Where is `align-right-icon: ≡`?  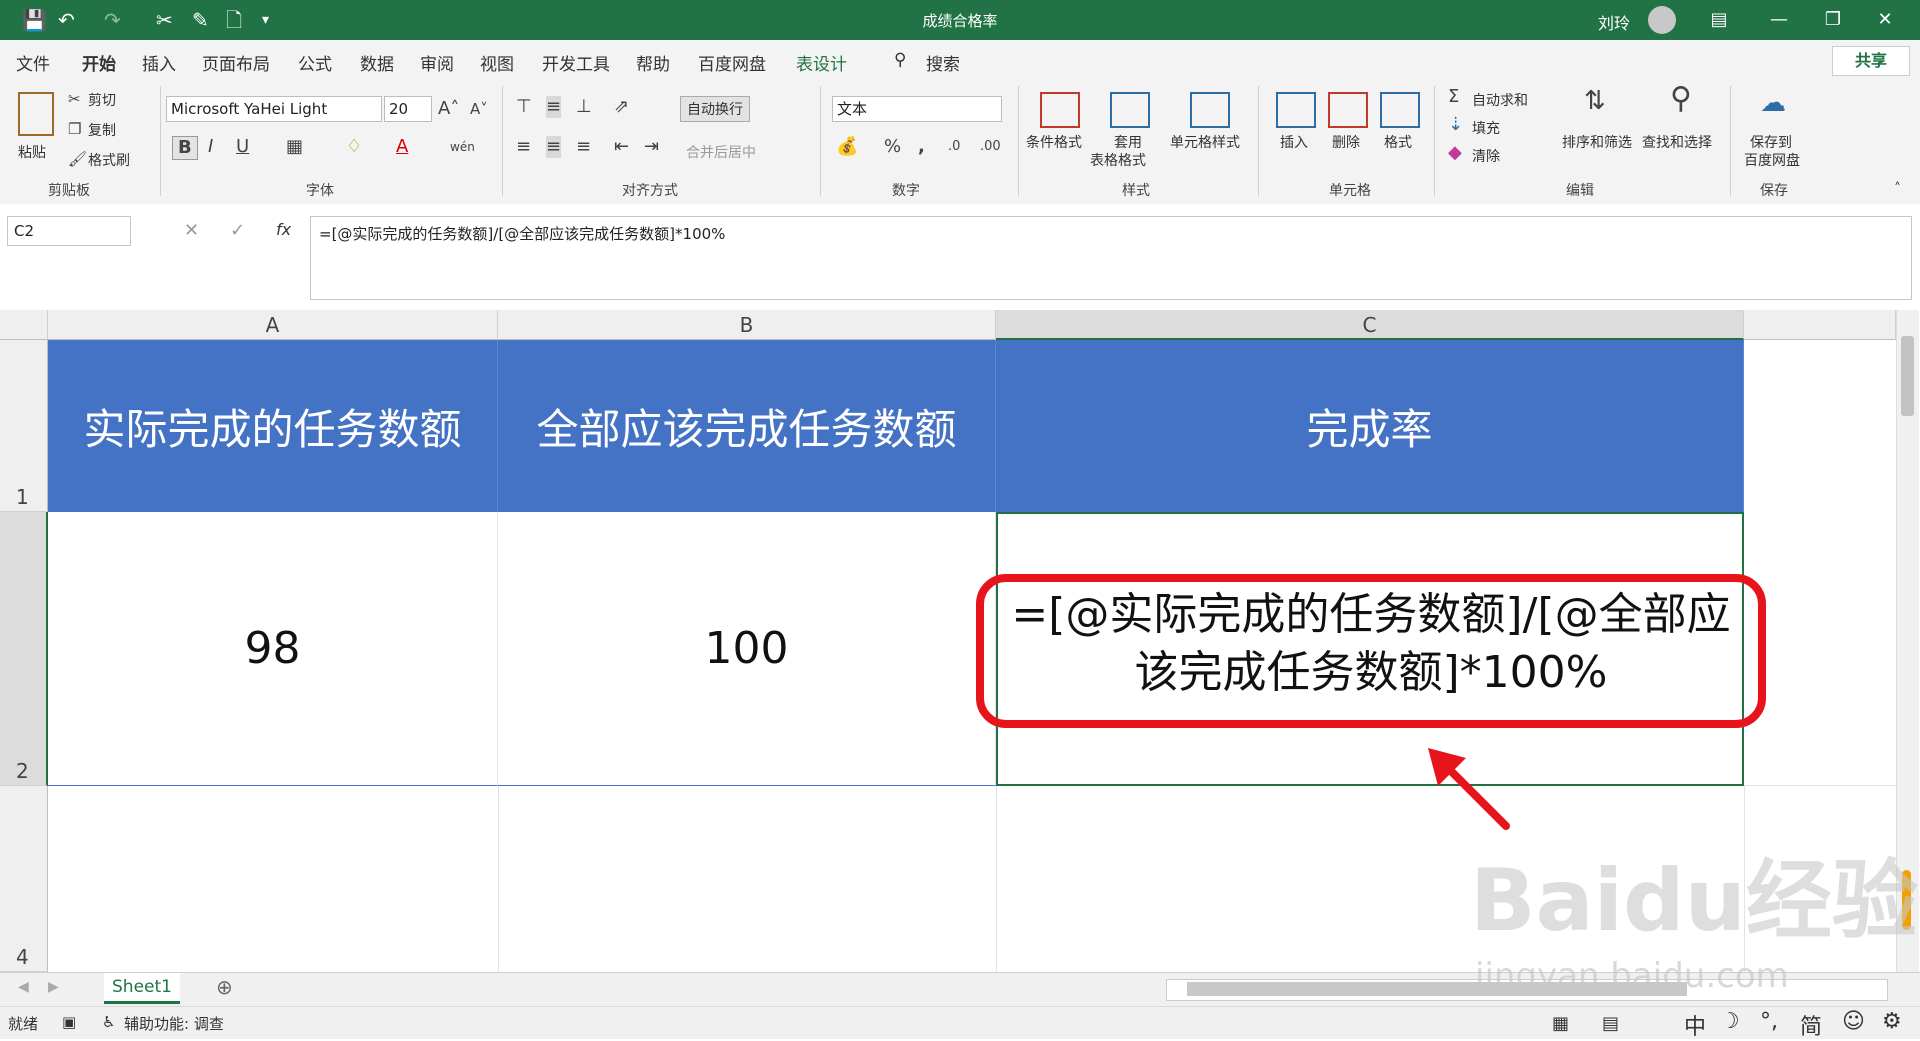 align-right-icon: ≡ is located at coordinates (583, 147).